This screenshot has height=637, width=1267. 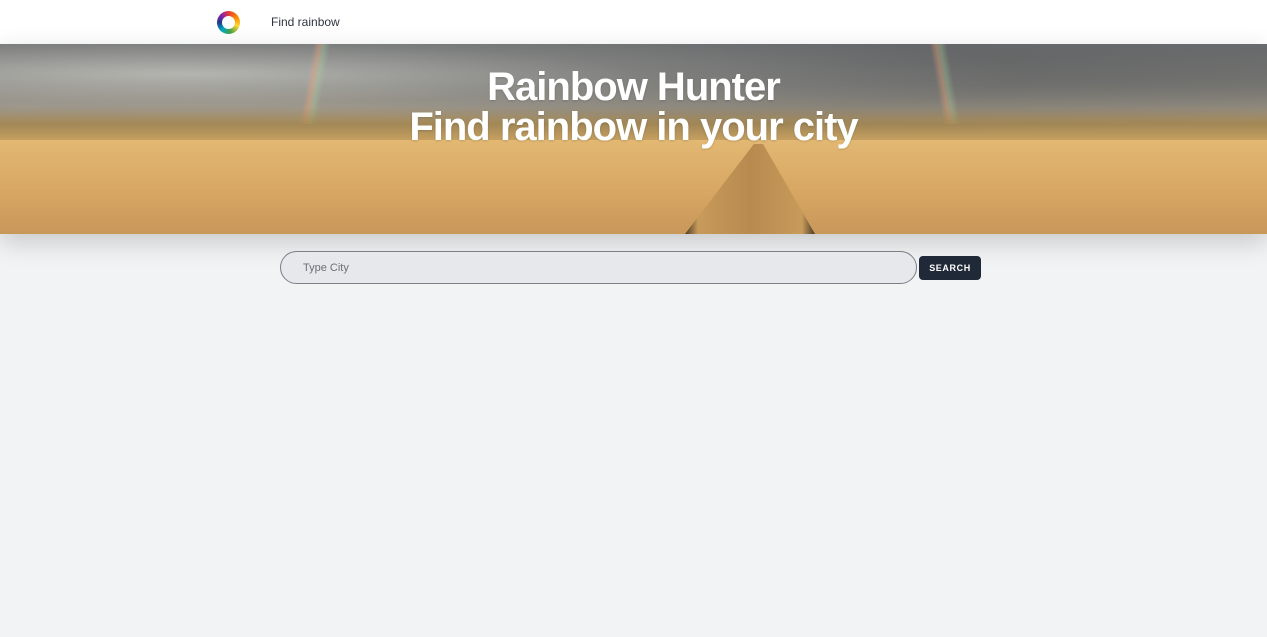 I want to click on rainbow-ring-icon, so click(x=228, y=22).